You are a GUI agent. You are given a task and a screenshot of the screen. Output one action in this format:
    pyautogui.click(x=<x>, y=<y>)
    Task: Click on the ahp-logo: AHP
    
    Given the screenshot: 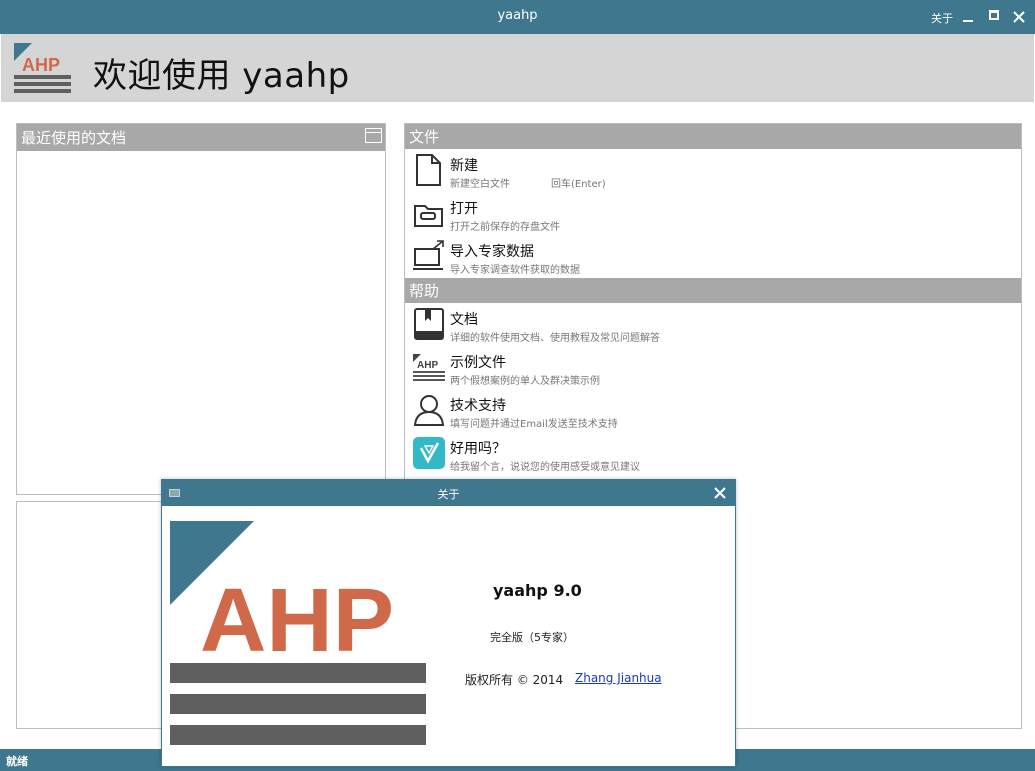 What is the action you would take?
    pyautogui.click(x=42, y=68)
    